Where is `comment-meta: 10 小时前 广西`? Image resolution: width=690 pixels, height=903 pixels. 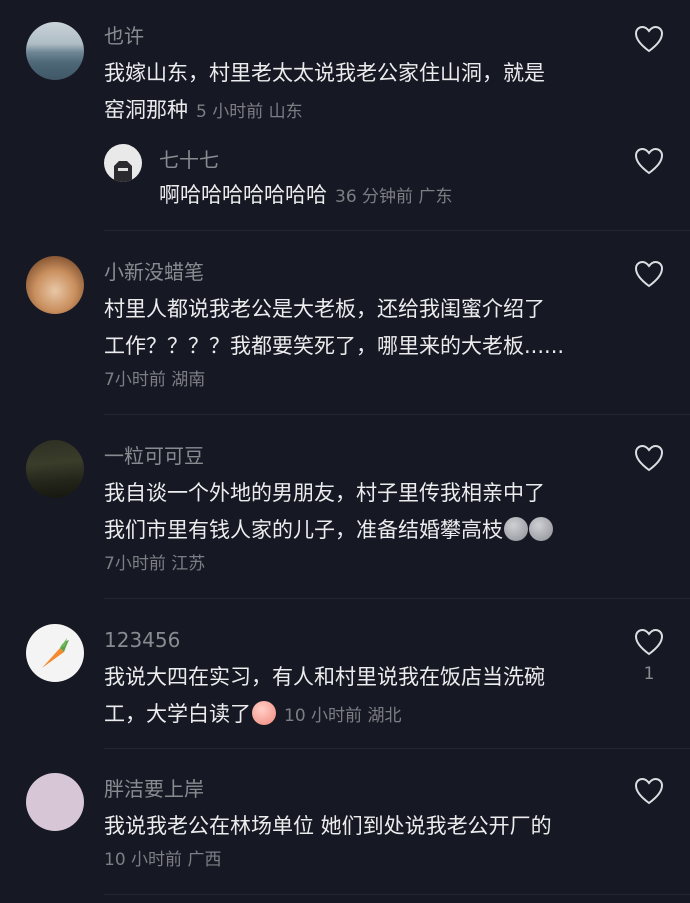 comment-meta: 10 小时前 广西 is located at coordinates (163, 860).